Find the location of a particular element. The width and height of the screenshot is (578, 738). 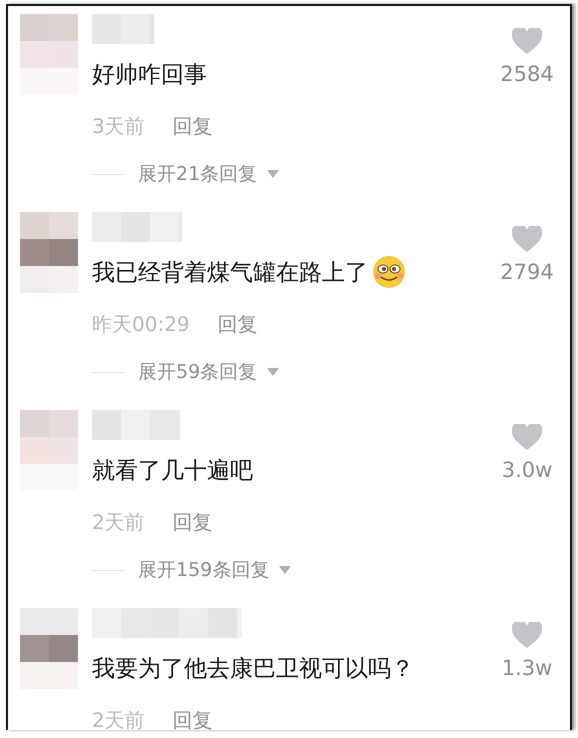

like-count: 2584 is located at coordinates (527, 74).